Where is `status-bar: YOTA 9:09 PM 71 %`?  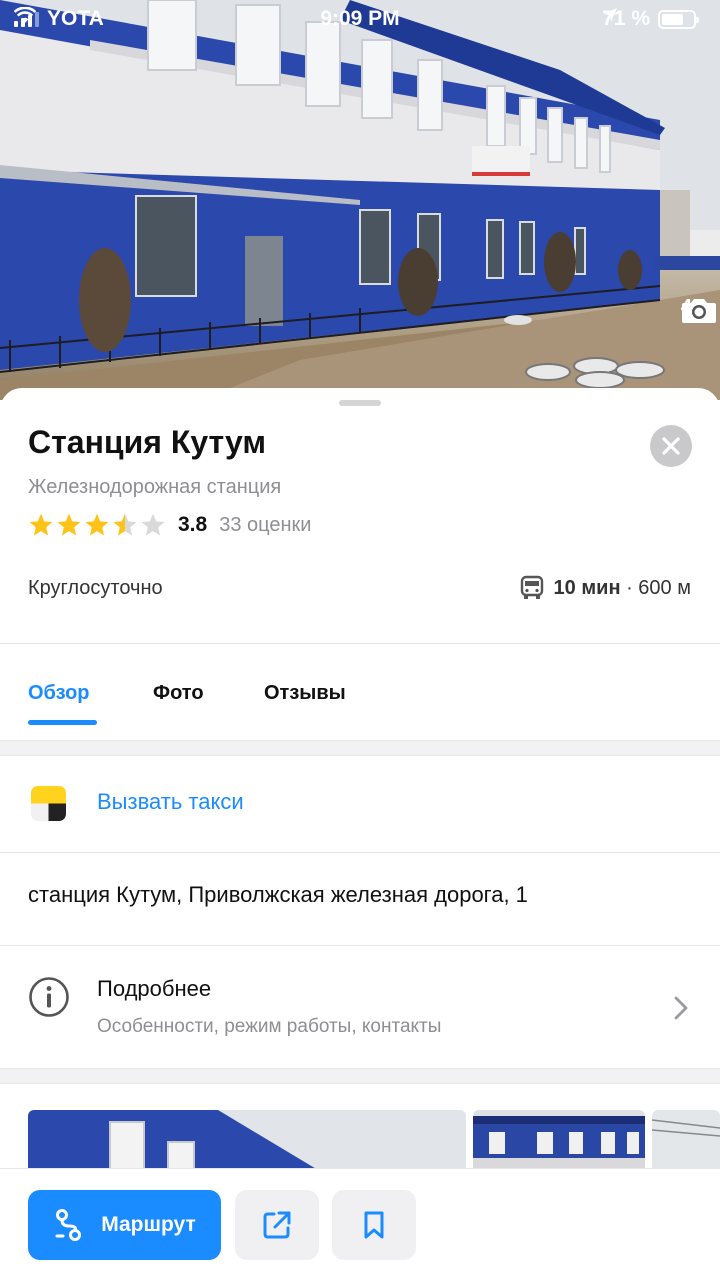
status-bar: YOTA 9:09 PM 71 % is located at coordinates (360, 19).